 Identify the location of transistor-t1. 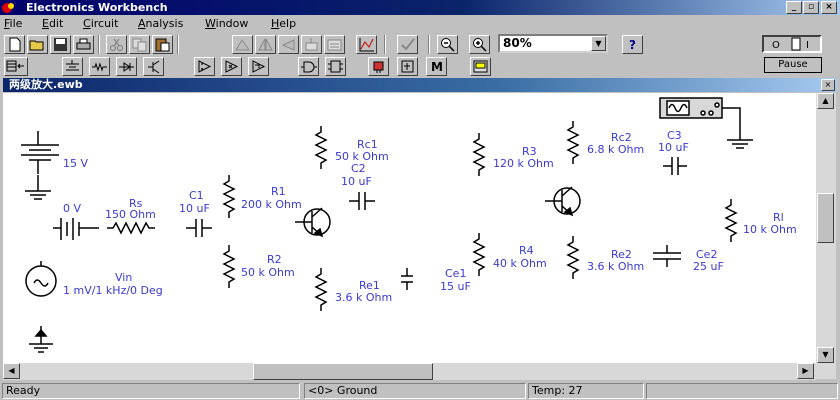
(313, 222).